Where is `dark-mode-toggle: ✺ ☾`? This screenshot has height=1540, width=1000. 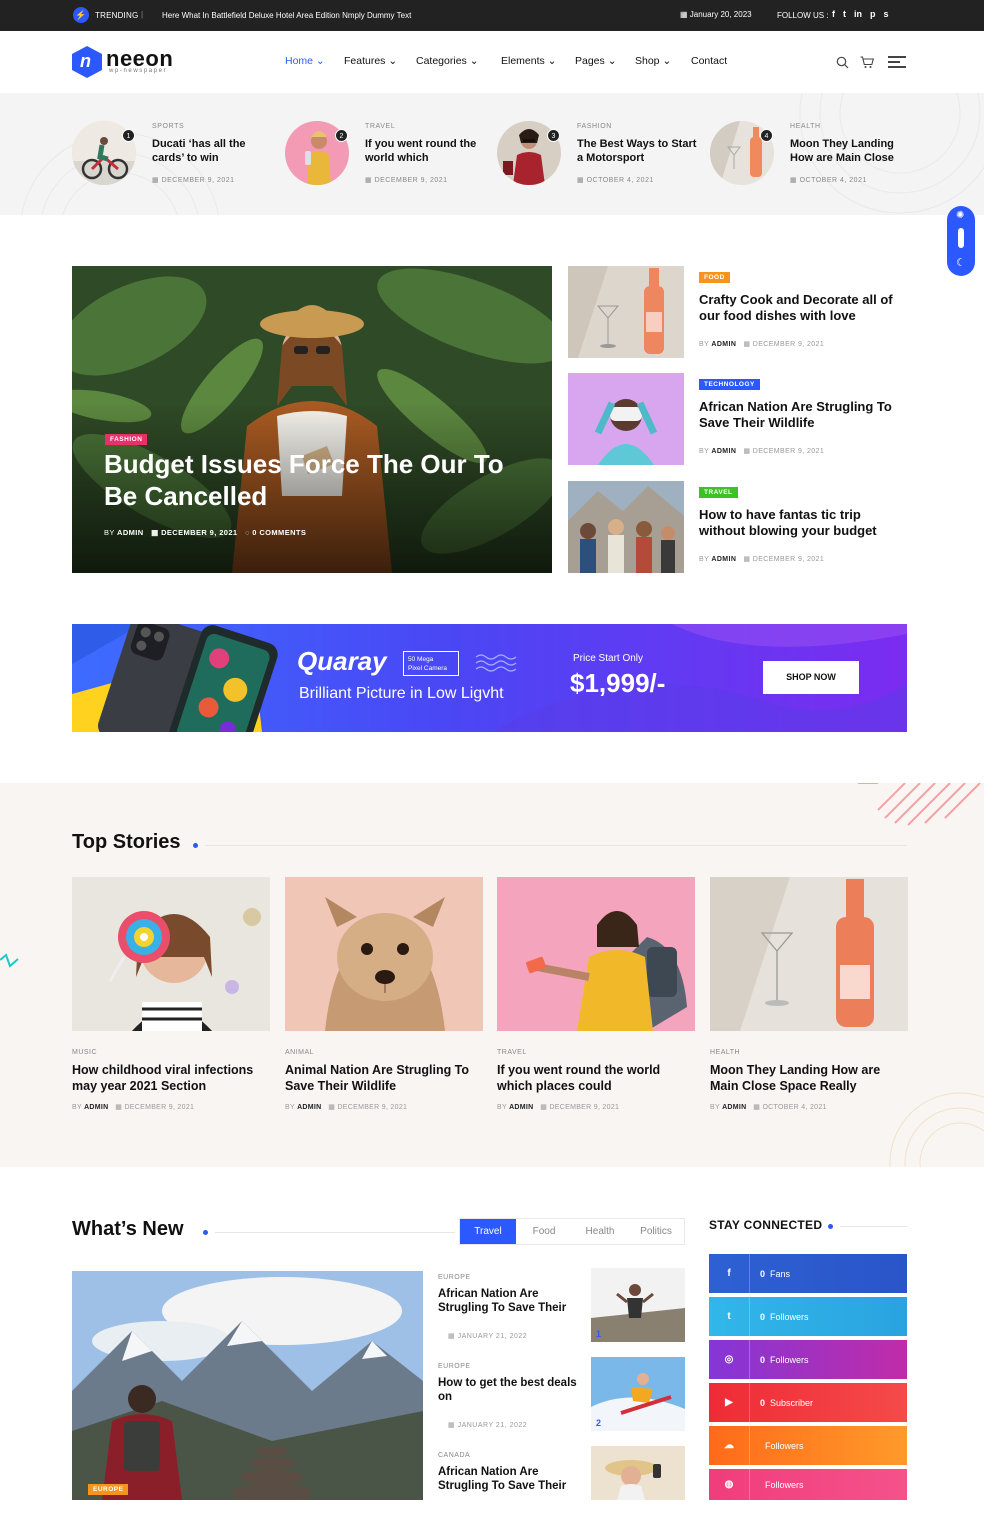
dark-mode-toggle: ✺ ☾ is located at coordinates (961, 241).